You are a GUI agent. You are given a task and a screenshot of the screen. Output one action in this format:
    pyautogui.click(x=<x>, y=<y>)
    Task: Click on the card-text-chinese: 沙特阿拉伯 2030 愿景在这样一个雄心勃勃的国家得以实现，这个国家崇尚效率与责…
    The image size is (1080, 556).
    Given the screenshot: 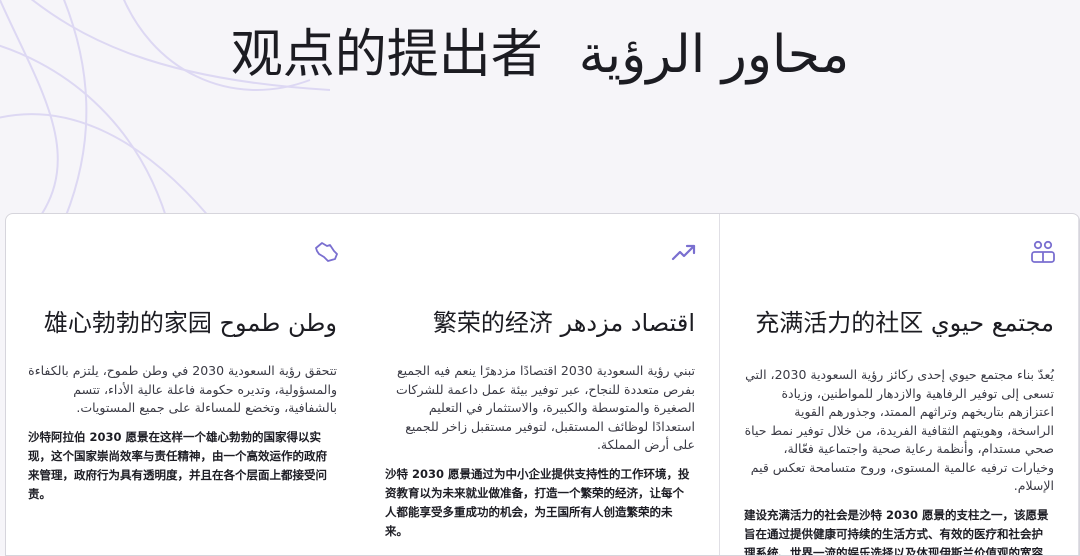 What is the action you would take?
    pyautogui.click(x=177, y=465)
    